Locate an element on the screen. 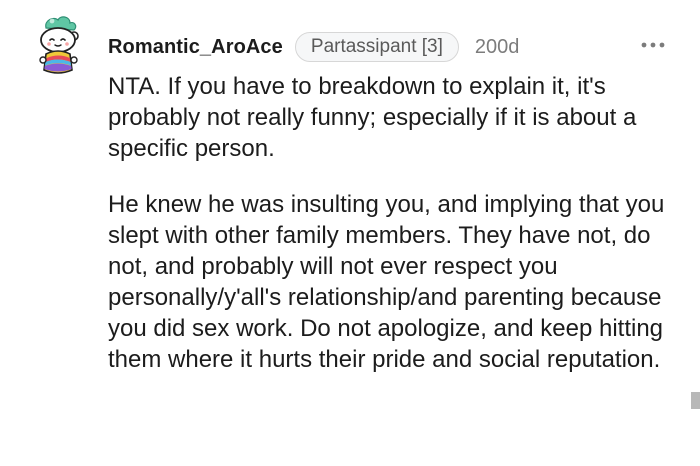  scrollbar-thumb is located at coordinates (695, 400).